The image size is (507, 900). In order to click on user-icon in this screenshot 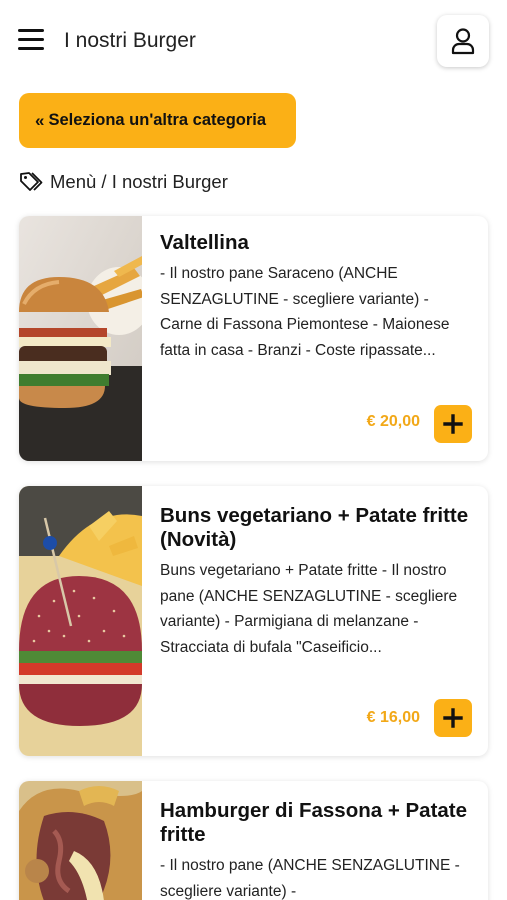, I will do `click(463, 41)`.